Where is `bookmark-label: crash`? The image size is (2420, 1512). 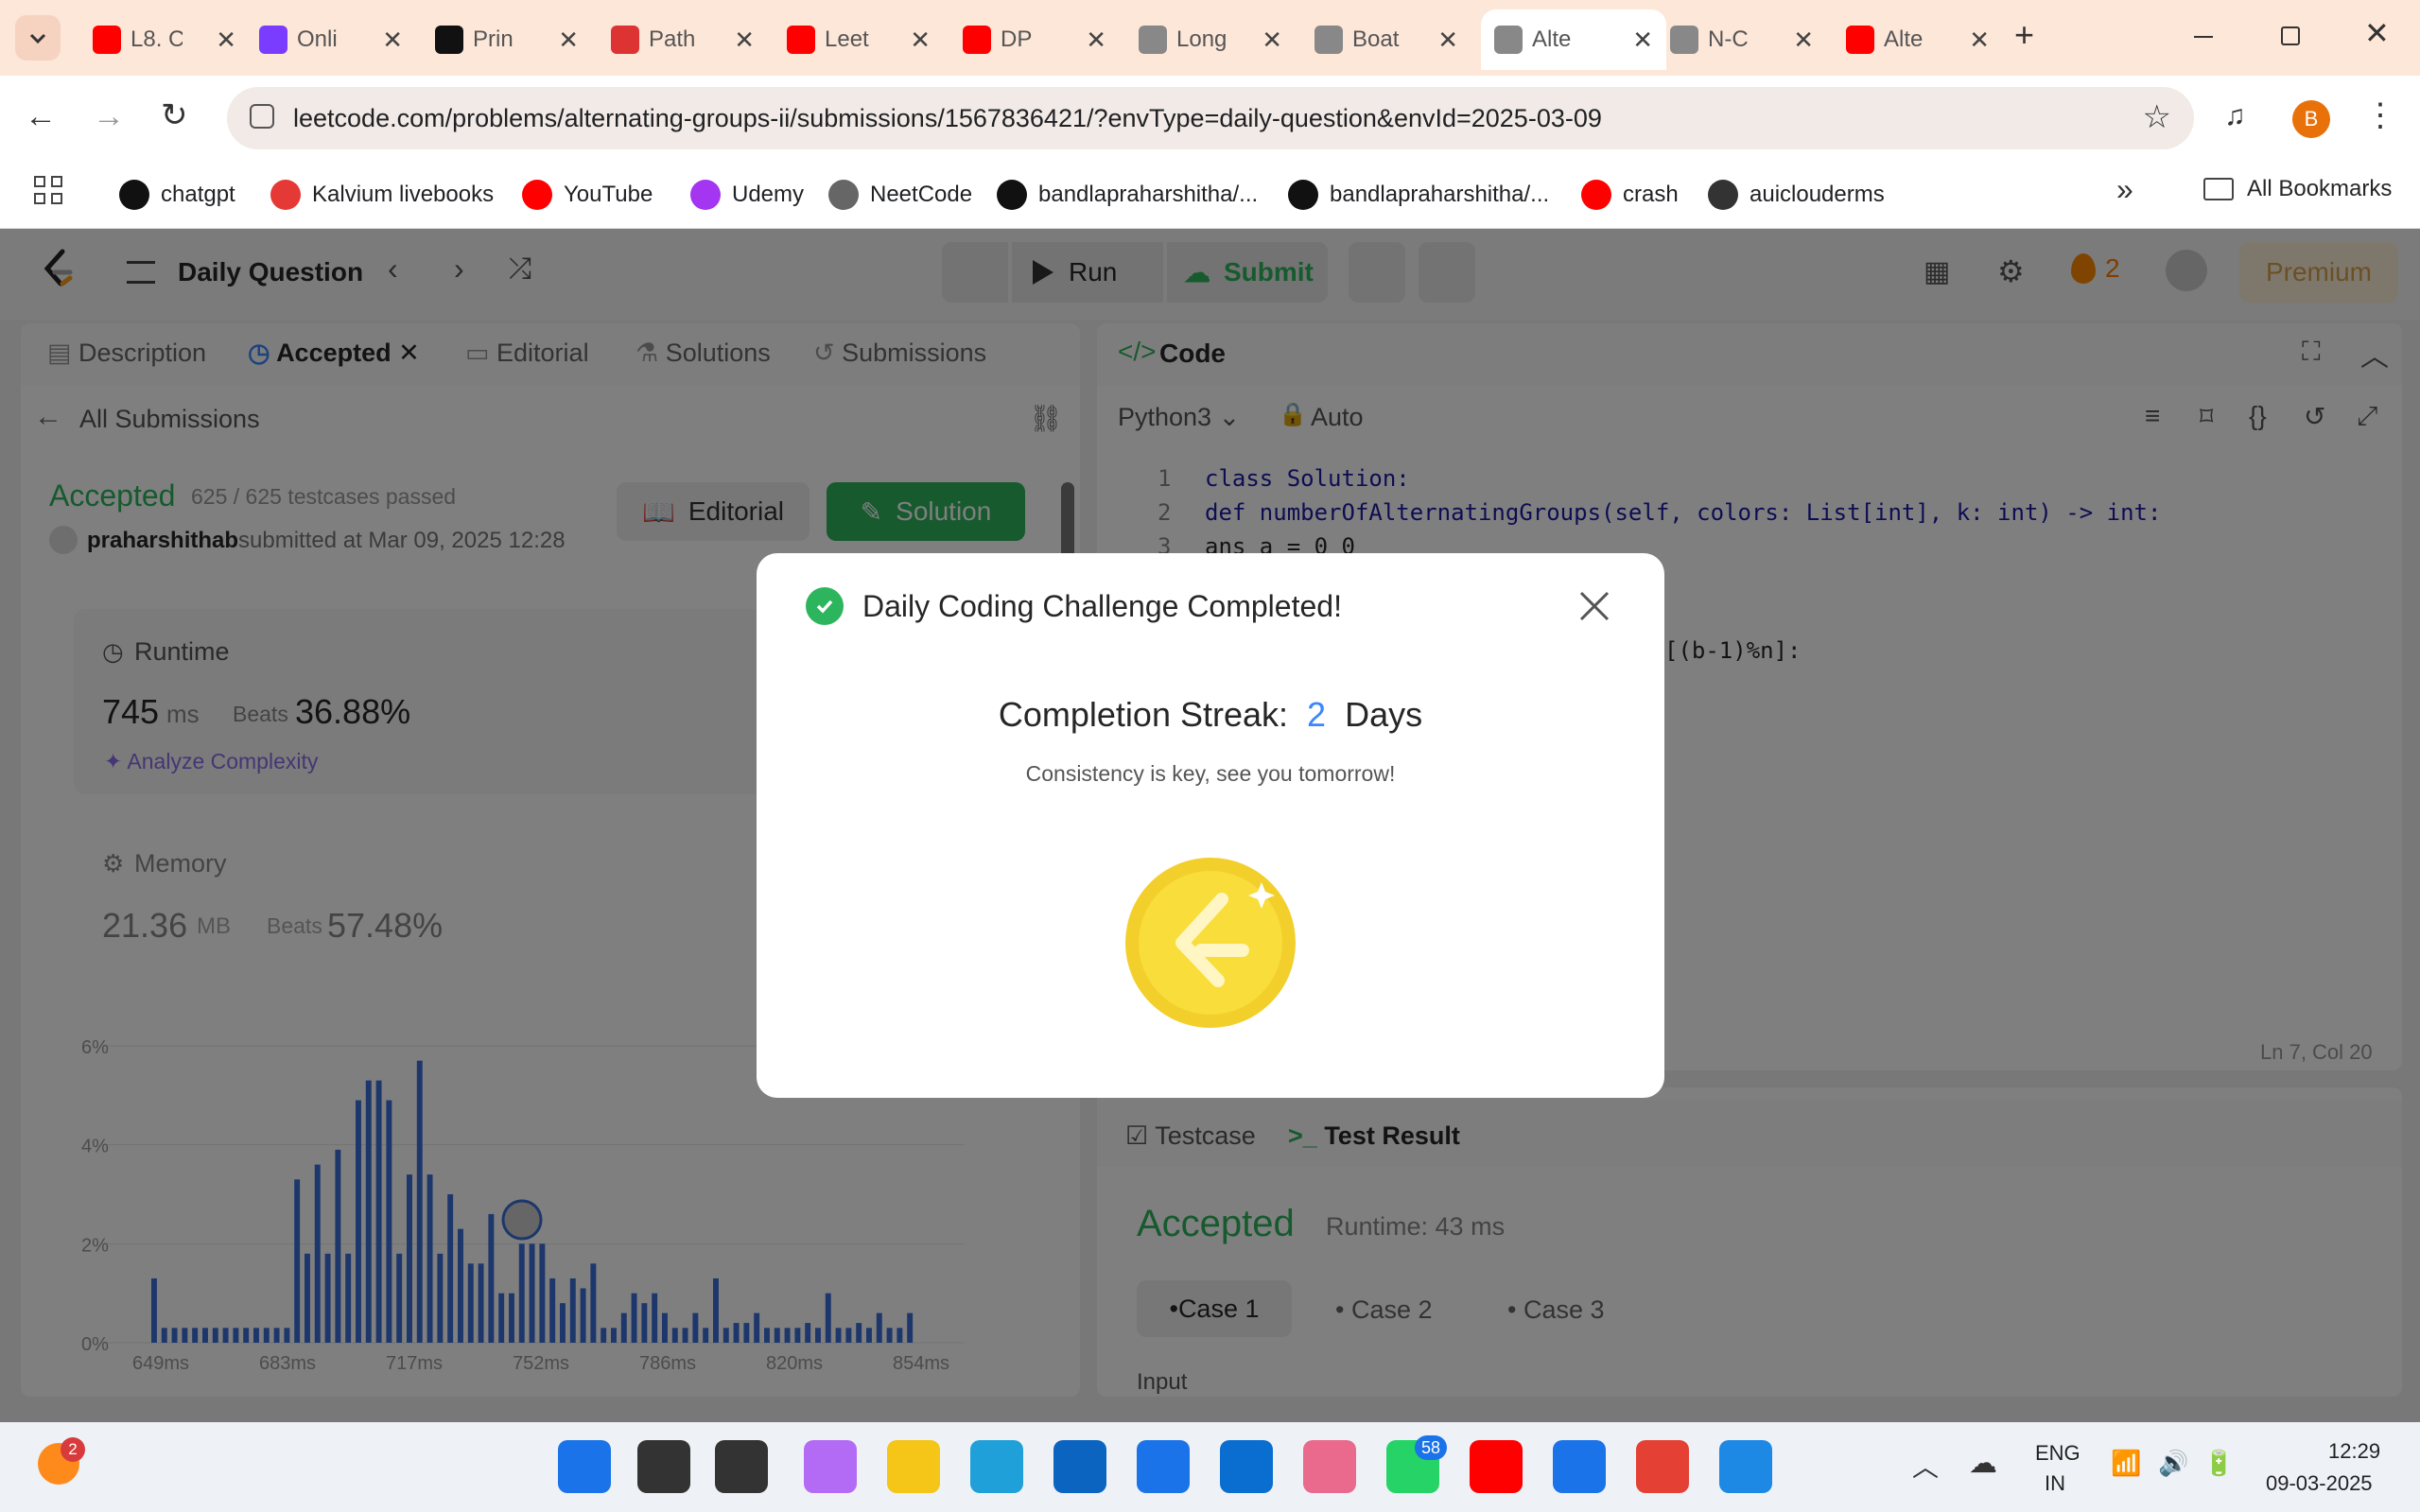 bookmark-label: crash is located at coordinates (1651, 194).